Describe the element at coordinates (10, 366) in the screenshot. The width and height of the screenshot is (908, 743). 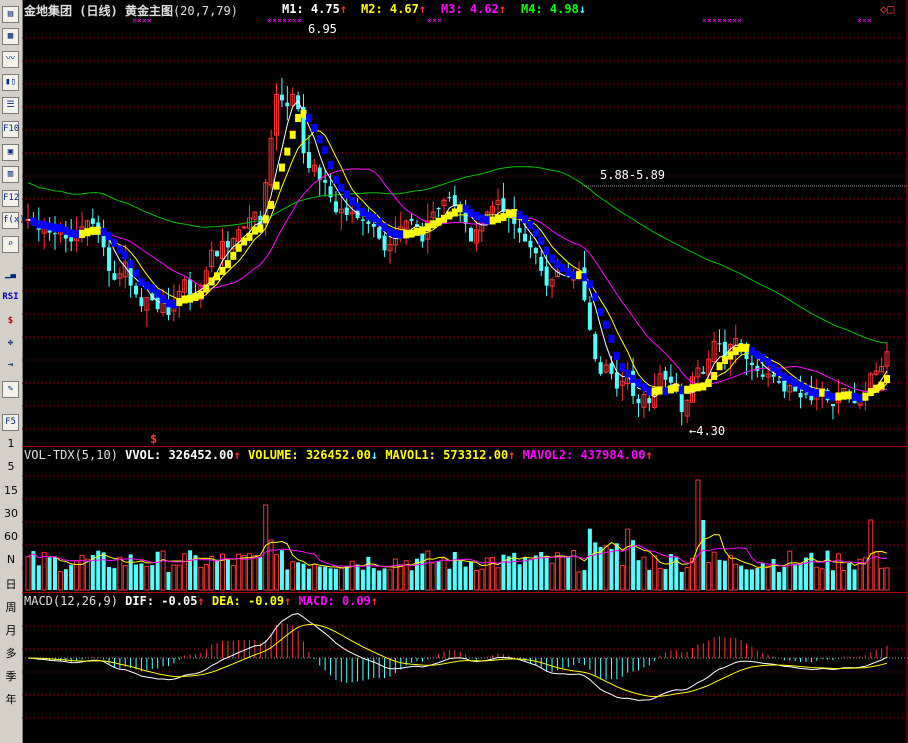
I see `export-icon: ⇥` at that location.